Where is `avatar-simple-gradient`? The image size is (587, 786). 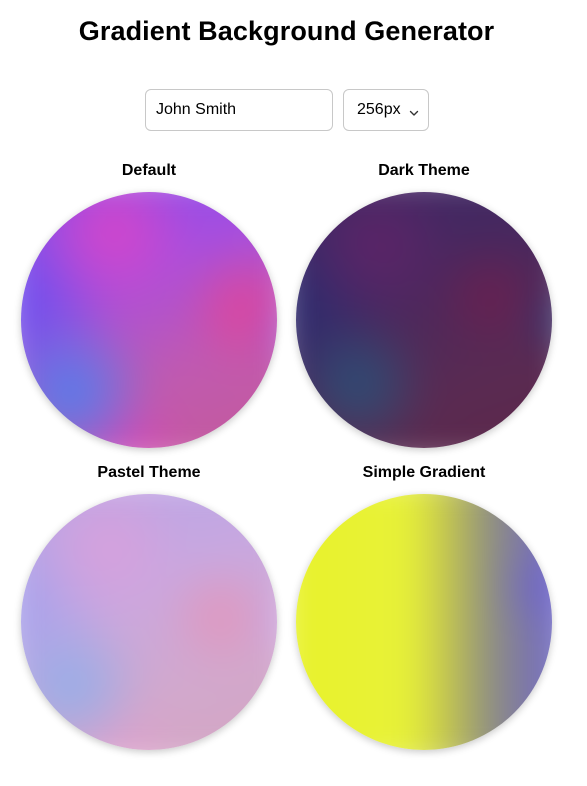
avatar-simple-gradient is located at coordinates (424, 622).